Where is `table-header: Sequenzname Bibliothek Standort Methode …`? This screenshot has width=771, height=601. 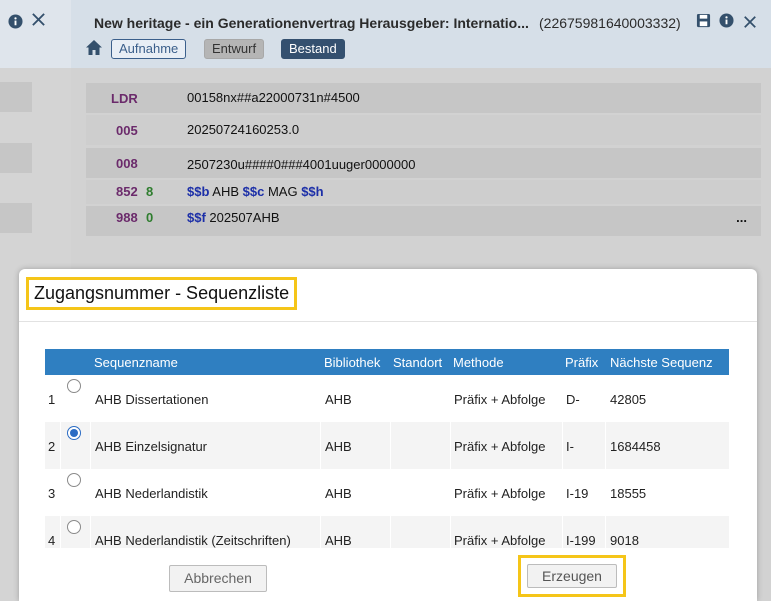 table-header: Sequenzname Bibliothek Standort Methode … is located at coordinates (387, 362).